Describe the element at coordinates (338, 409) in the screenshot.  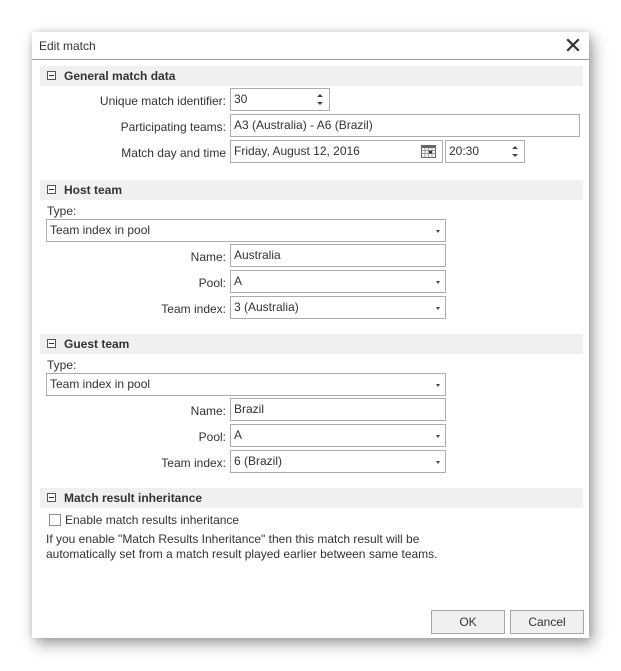
I see `guest-name-field: Brazil` at that location.